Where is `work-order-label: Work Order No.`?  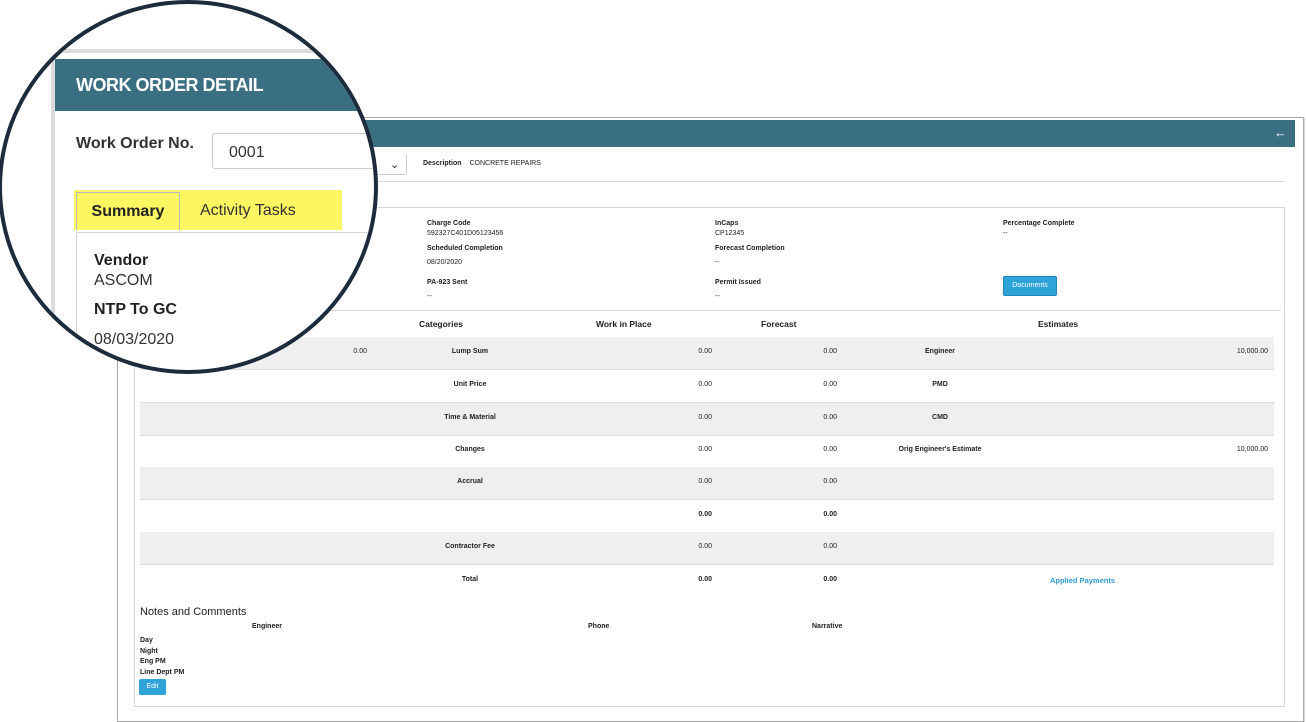 work-order-label: Work Order No. is located at coordinates (135, 143).